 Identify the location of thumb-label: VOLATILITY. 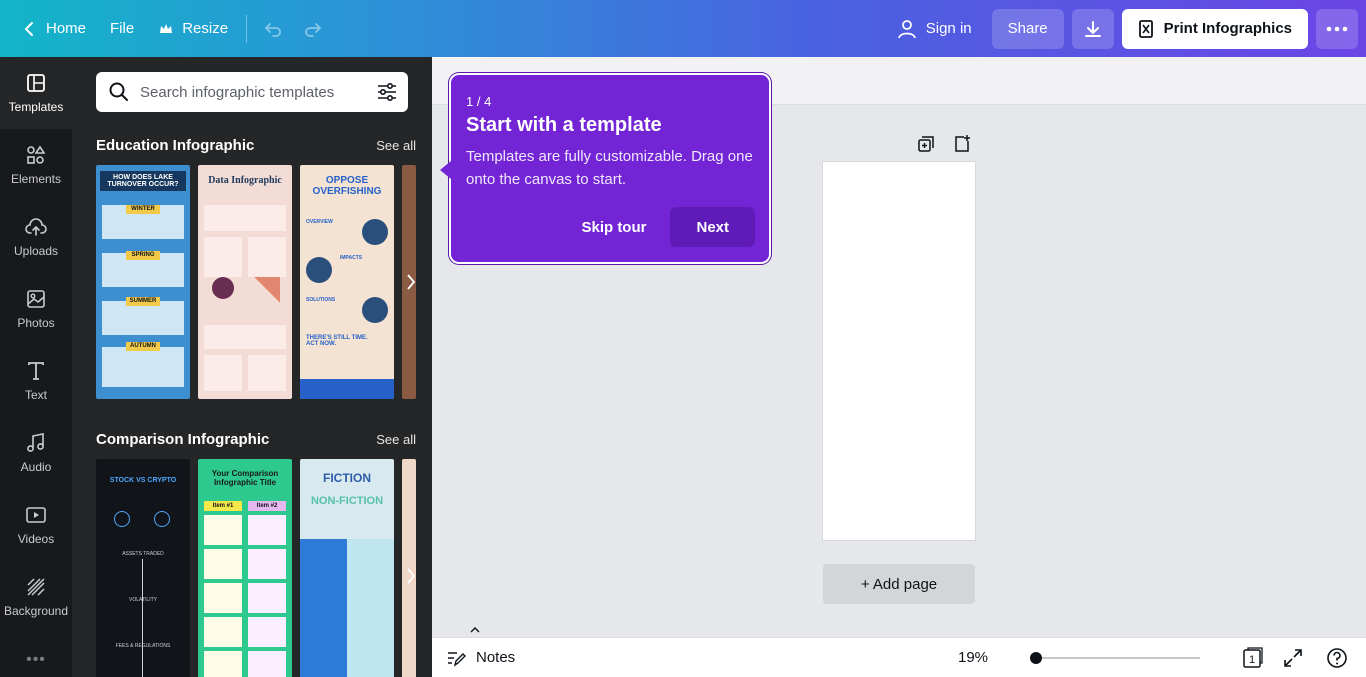
(143, 600).